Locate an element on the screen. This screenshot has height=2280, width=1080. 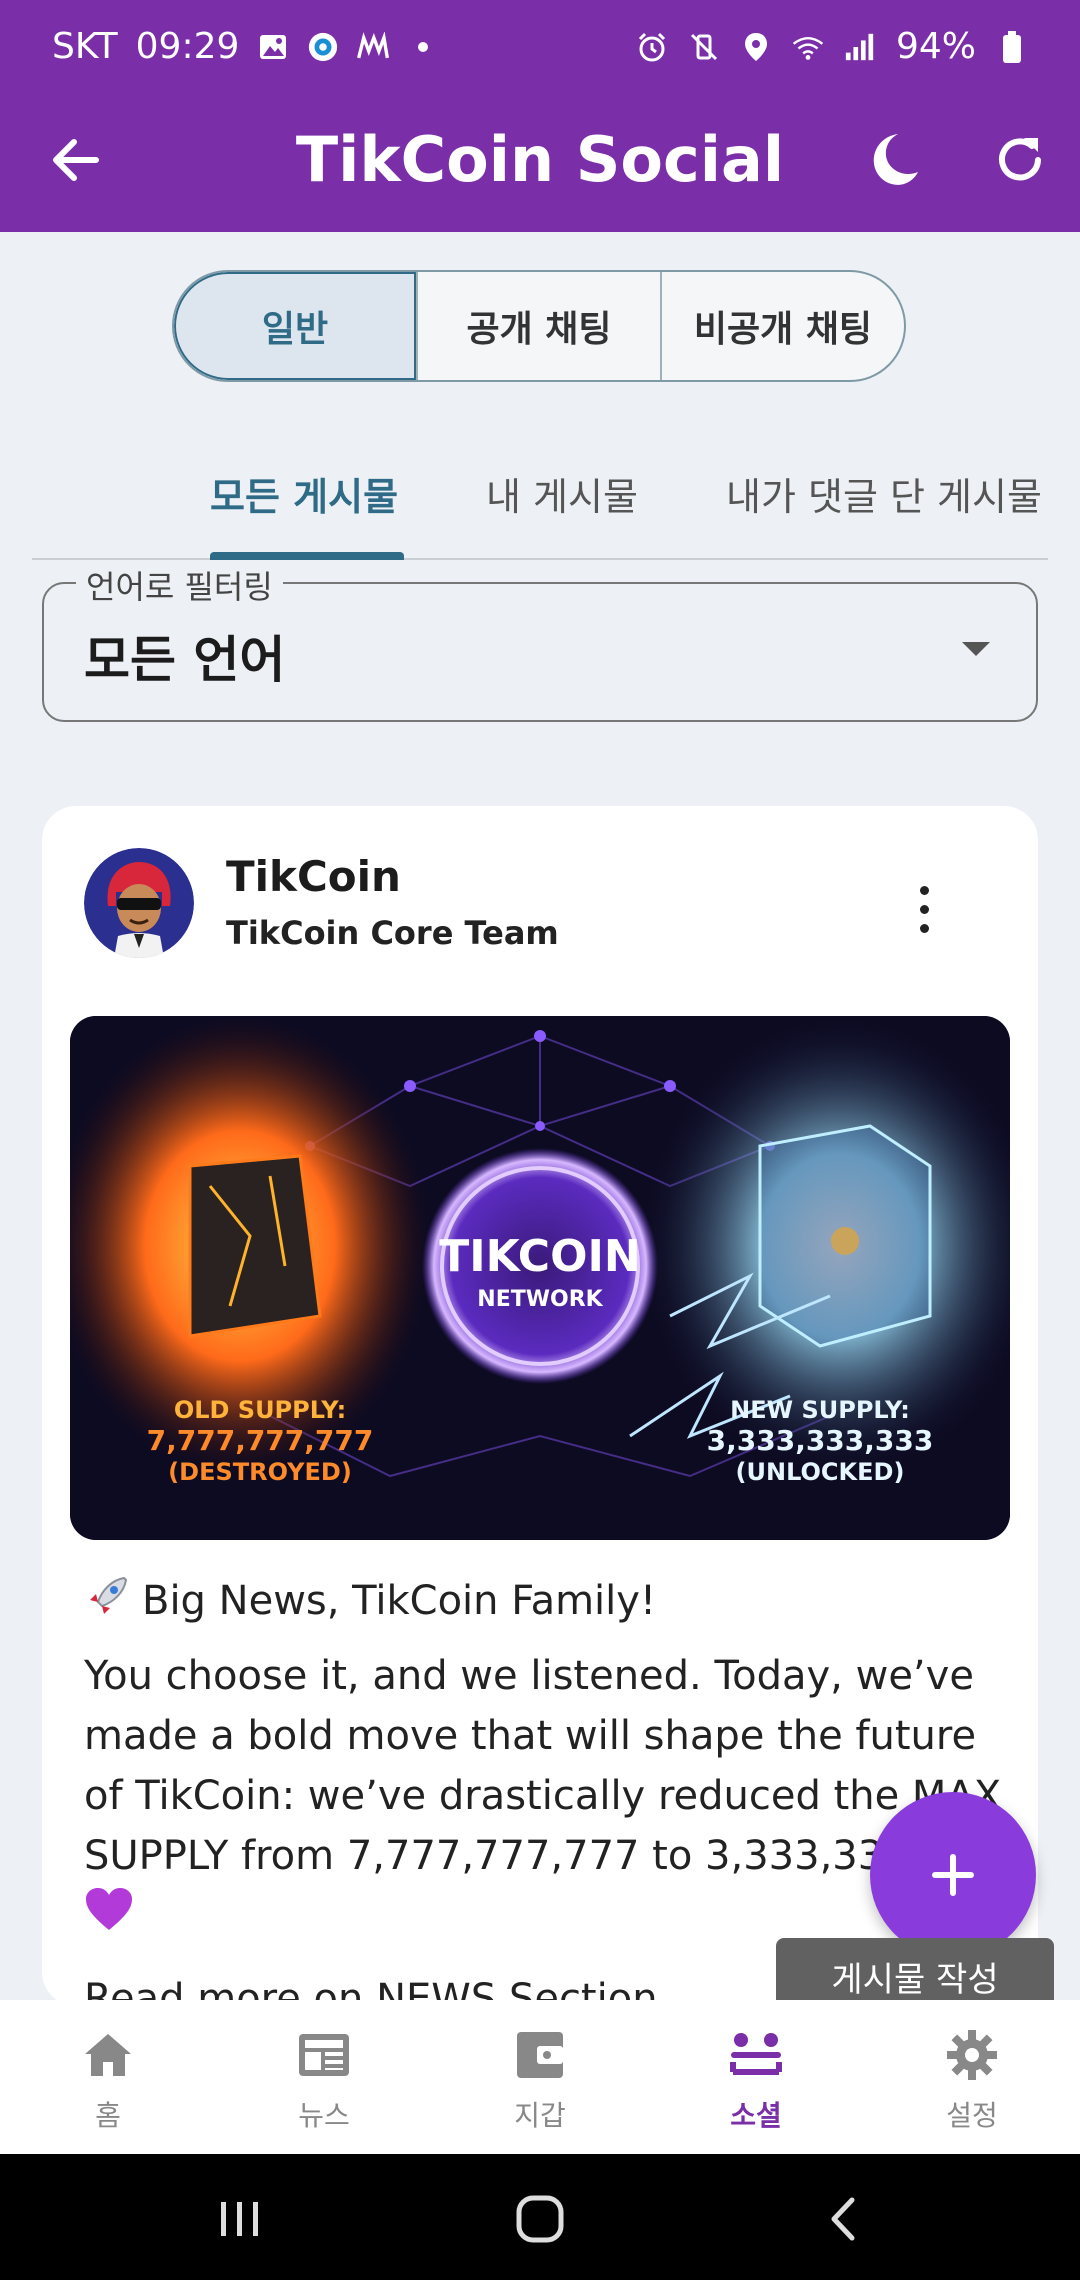
app-notification-icon is located at coordinates (323, 47).